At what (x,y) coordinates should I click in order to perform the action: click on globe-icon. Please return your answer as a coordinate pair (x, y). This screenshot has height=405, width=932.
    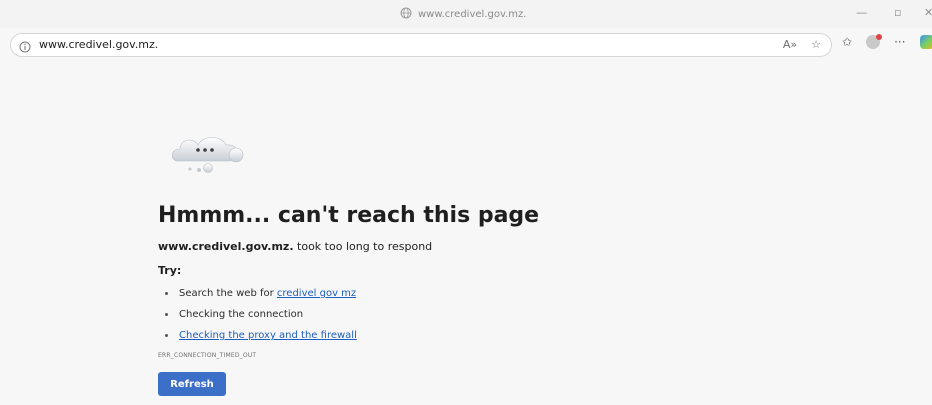
    Looking at the image, I should click on (406, 14).